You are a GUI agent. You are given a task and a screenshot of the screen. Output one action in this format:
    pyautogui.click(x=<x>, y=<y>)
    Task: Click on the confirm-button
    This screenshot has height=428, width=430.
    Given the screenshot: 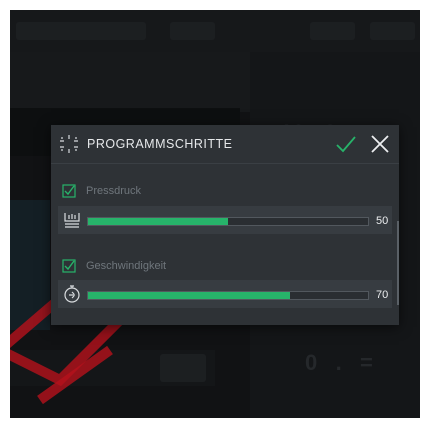 What is the action you would take?
    pyautogui.click(x=346, y=144)
    